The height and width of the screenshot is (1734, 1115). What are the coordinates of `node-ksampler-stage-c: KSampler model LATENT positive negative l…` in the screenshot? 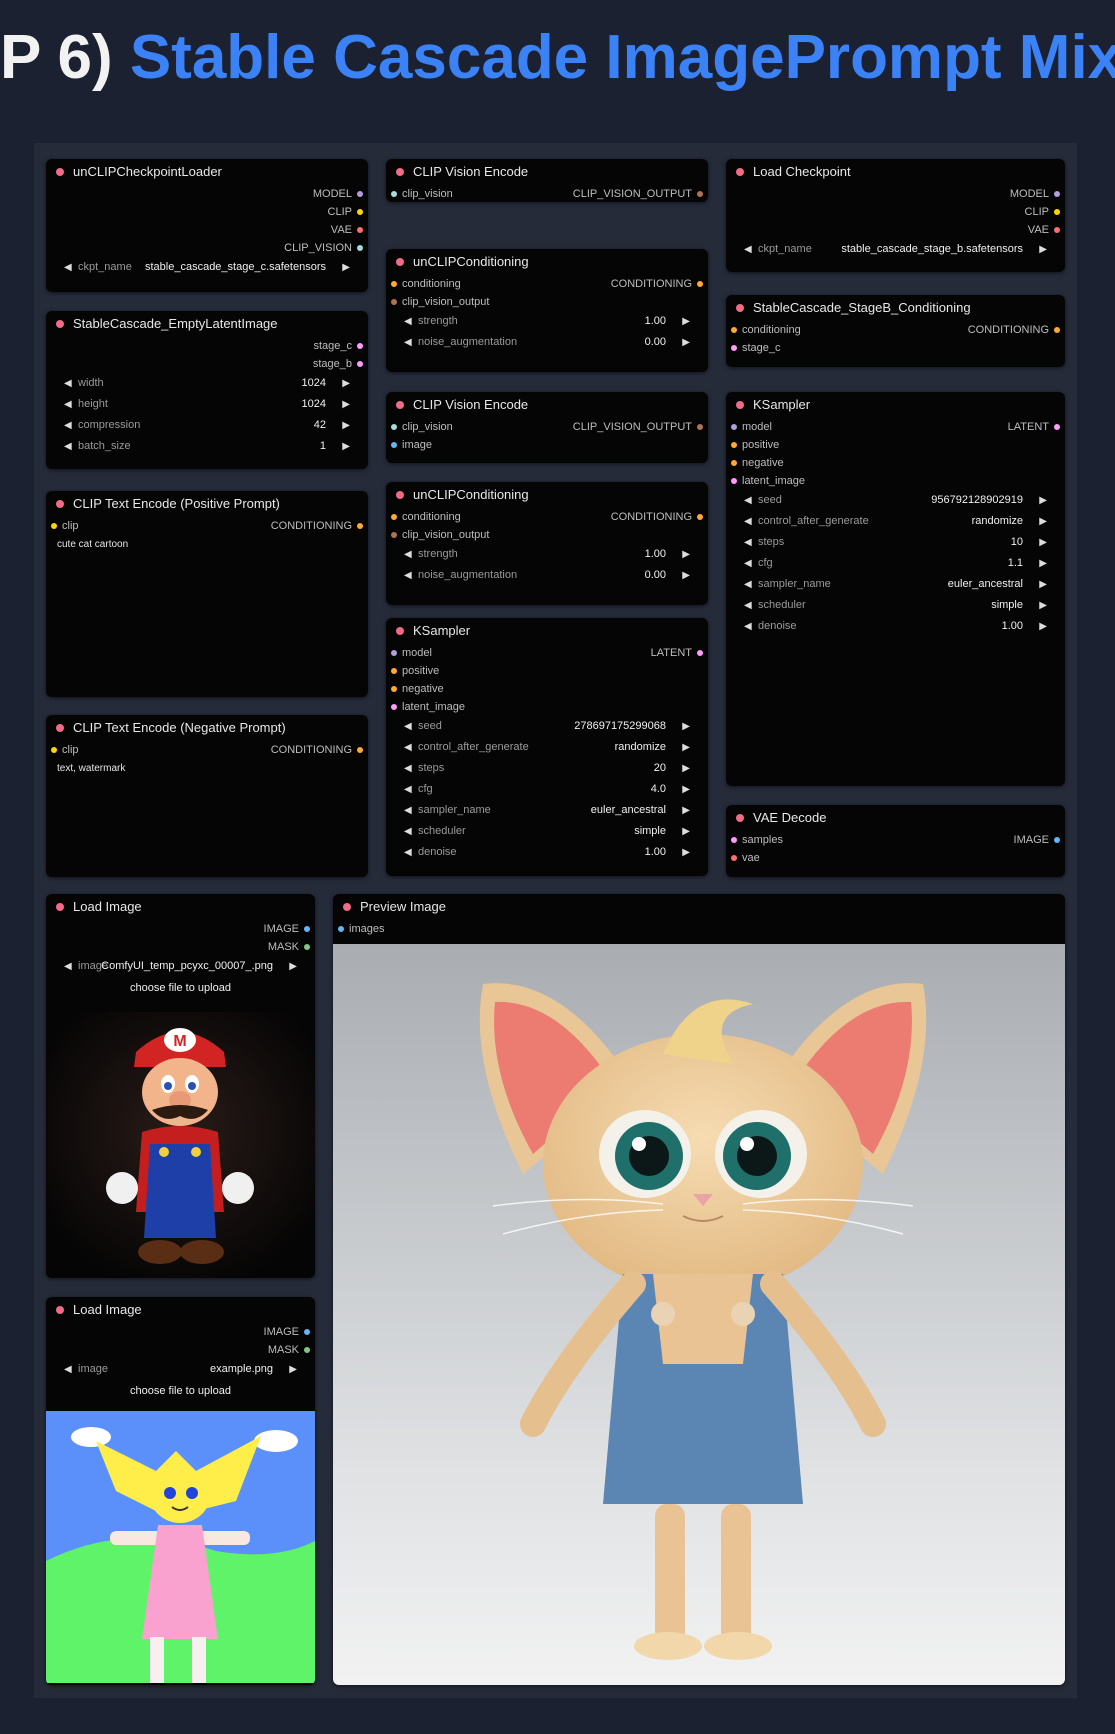 It's located at (547, 747).